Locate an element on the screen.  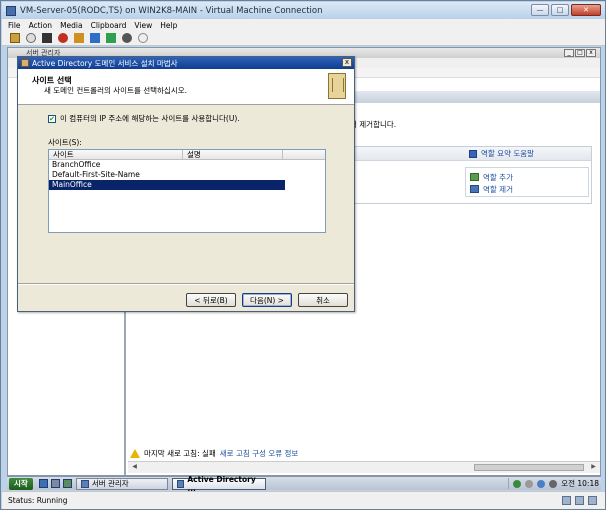
shutdown-icon is located at coordinates (63, 38).